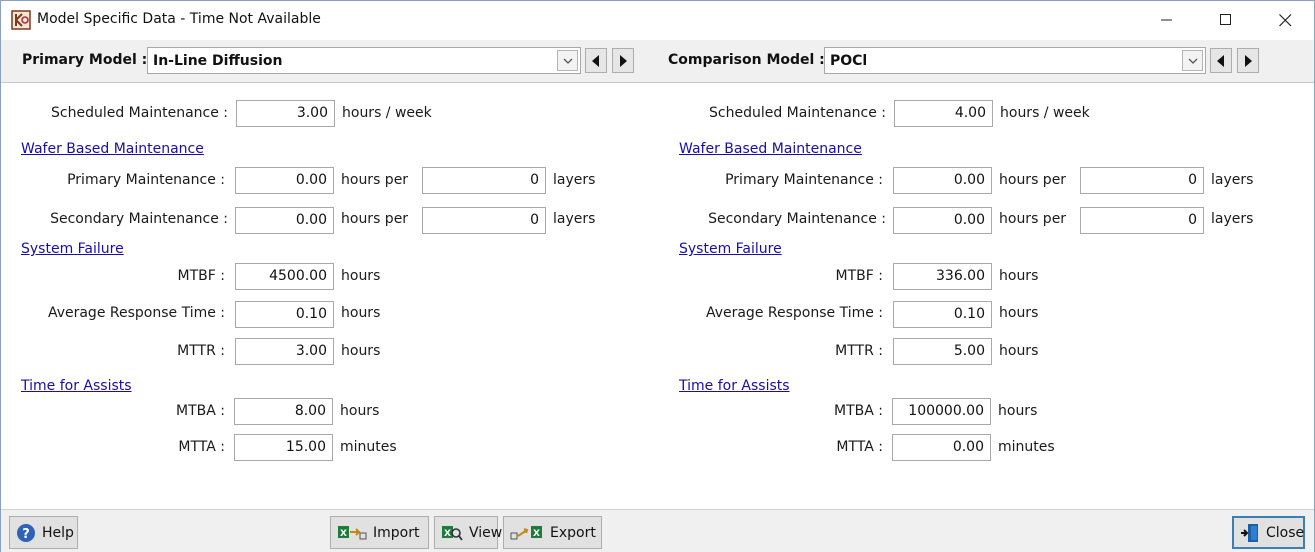 The image size is (1315, 552). I want to click on primary-secondary-maintenance-layers-input: 0, so click(484, 220).